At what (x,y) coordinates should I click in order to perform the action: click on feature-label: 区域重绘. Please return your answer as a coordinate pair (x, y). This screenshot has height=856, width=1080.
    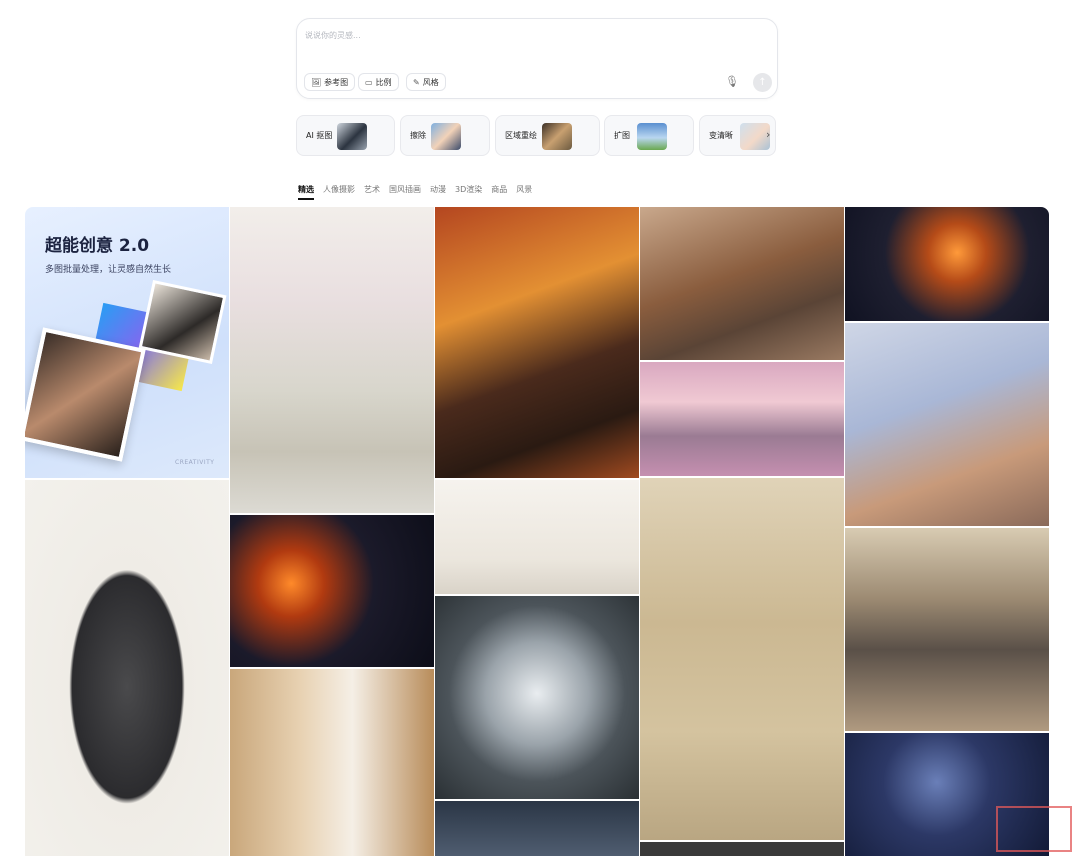
    Looking at the image, I should click on (521, 135).